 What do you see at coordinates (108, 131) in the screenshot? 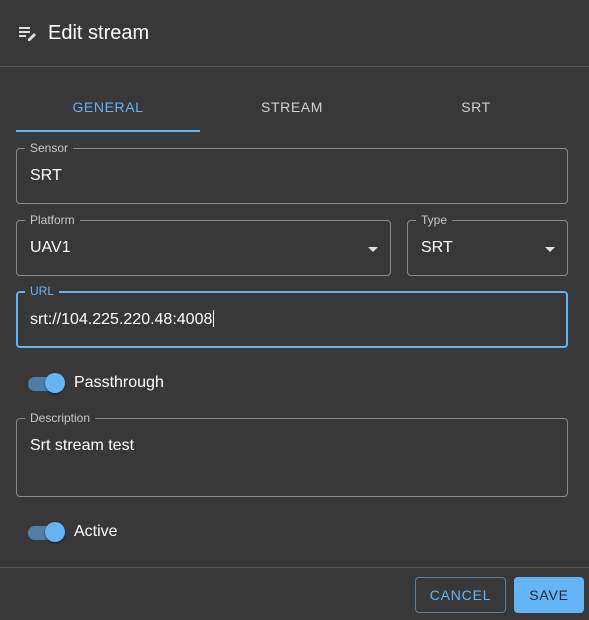
I see `active-tab-indicator` at bounding box center [108, 131].